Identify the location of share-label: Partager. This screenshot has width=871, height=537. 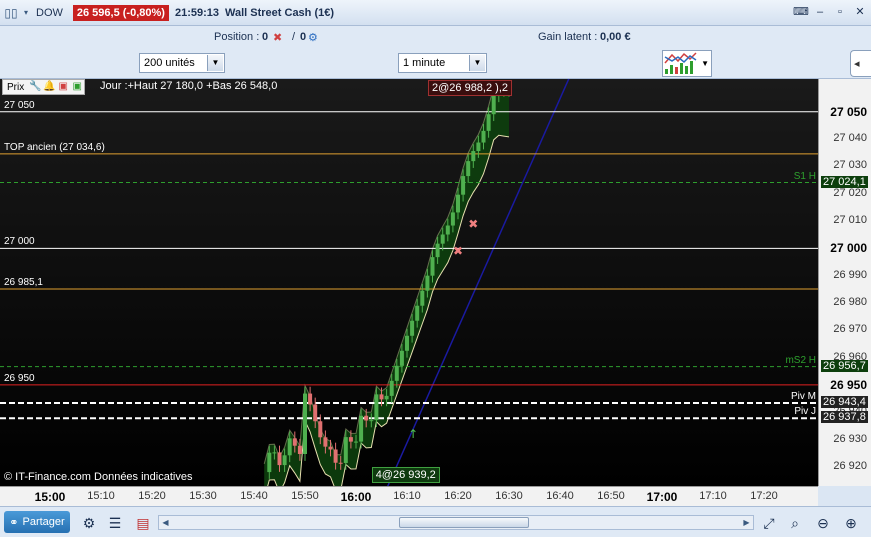
(43, 522).